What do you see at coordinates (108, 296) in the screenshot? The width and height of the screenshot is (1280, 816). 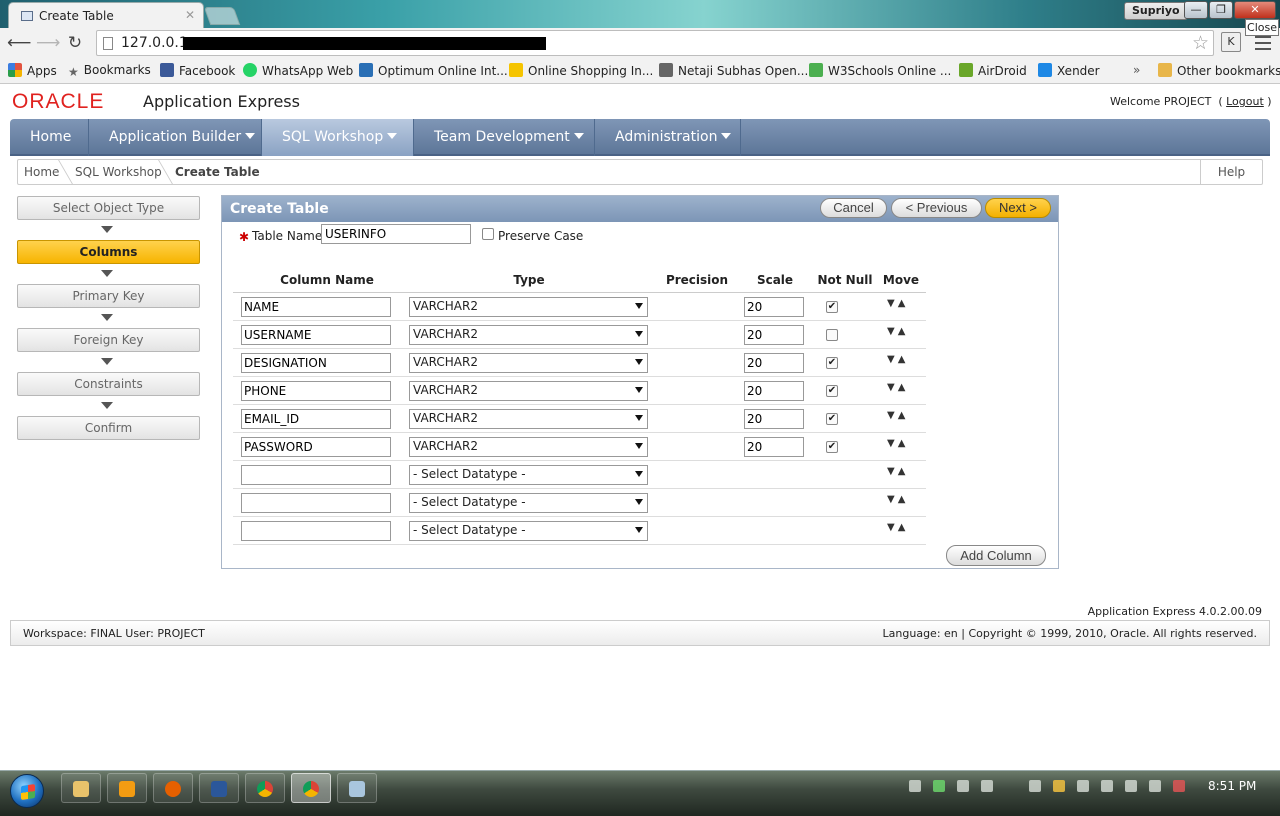 I see `step-primary-key: Primary Key` at bounding box center [108, 296].